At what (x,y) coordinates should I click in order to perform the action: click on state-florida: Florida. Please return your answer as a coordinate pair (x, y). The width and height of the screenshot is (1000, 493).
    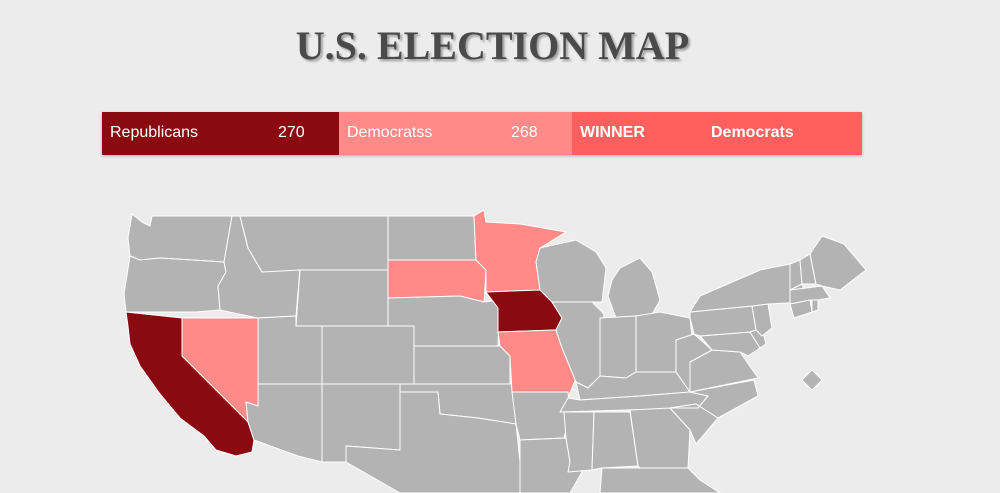
    Looking at the image, I should click on (660, 480).